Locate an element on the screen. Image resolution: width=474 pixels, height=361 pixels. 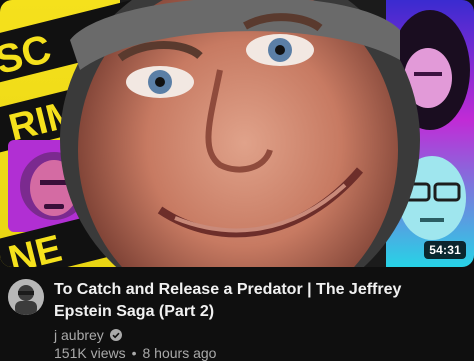
verified-check-icon is located at coordinates (115, 335).